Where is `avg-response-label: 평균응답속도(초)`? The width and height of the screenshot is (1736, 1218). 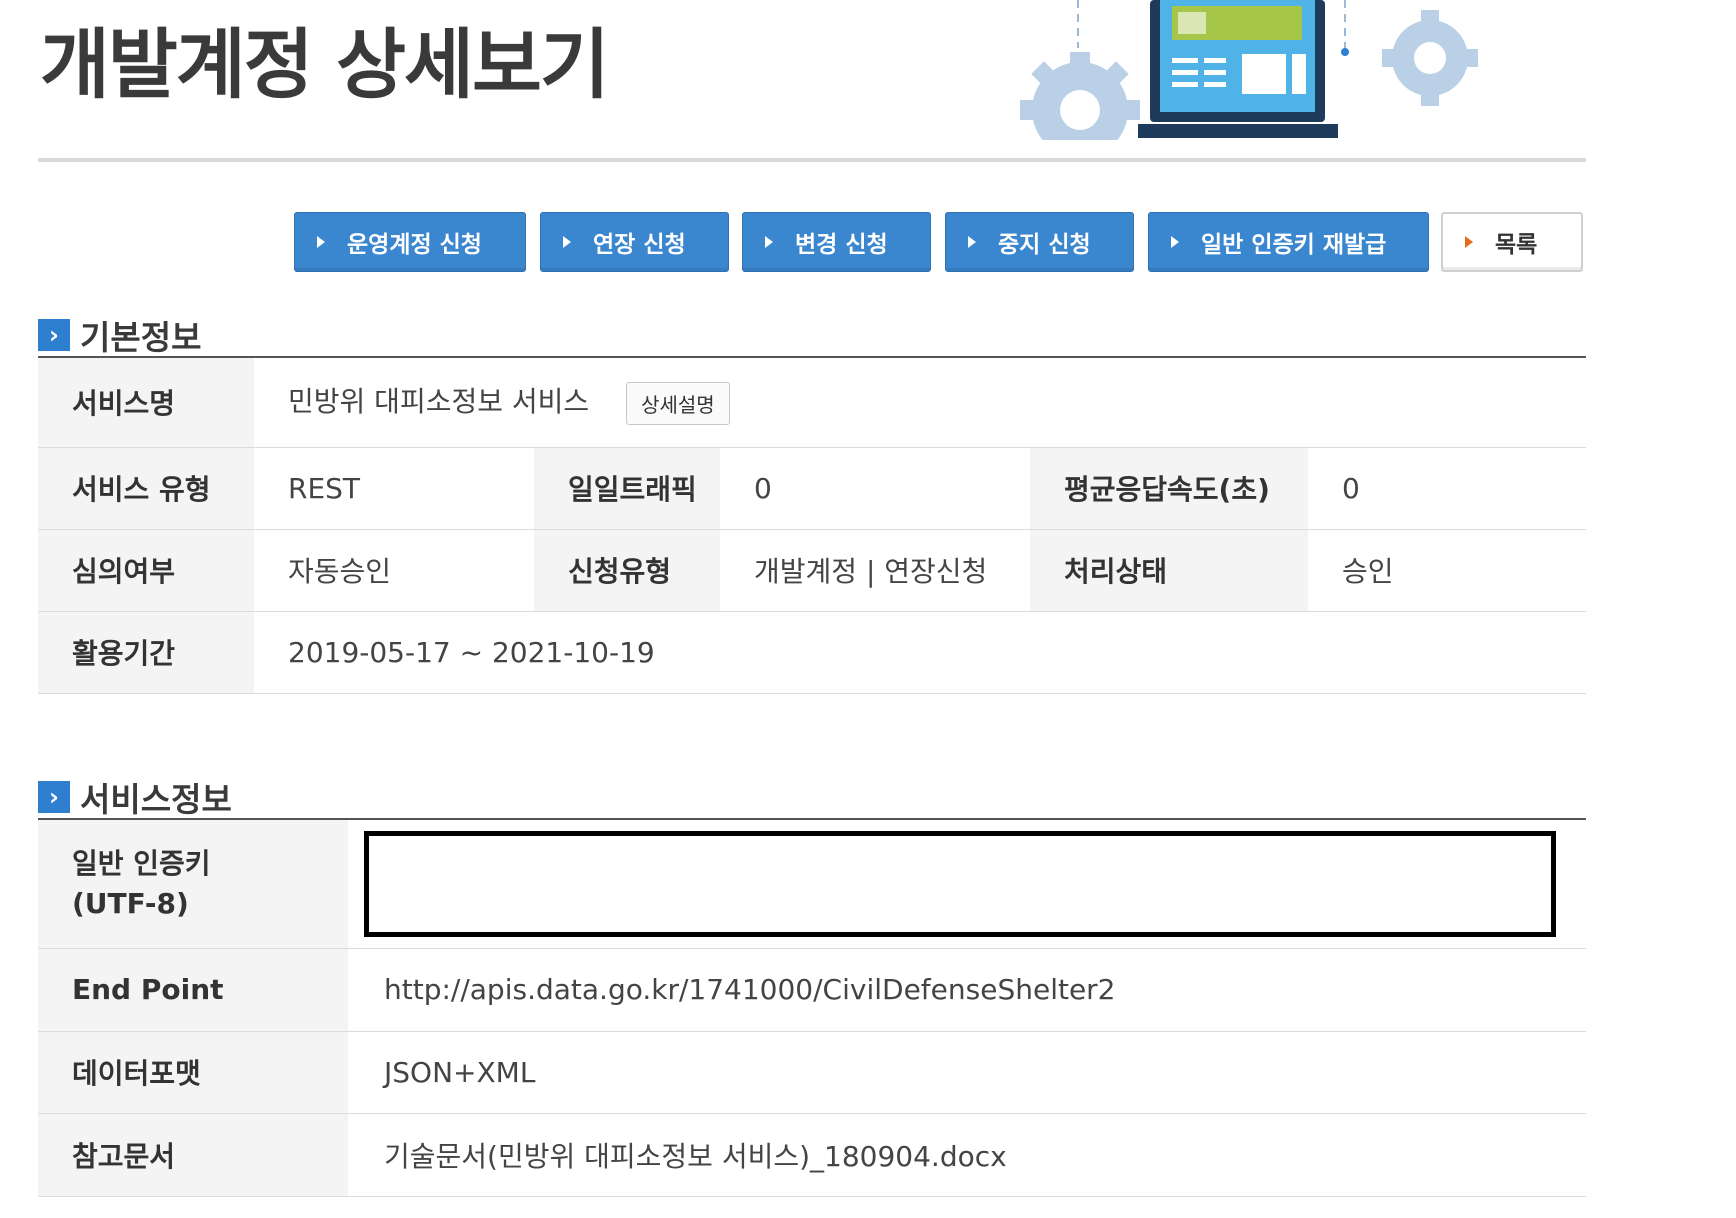 avg-response-label: 평균응답속도(초) is located at coordinates (1169, 488).